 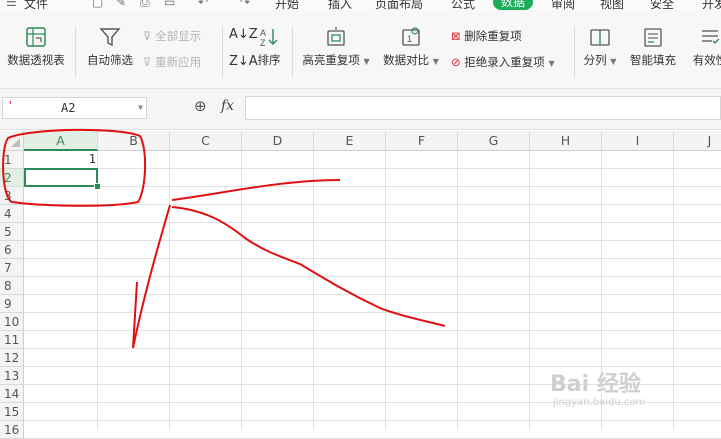 I want to click on validity-icon, so click(x=711, y=37).